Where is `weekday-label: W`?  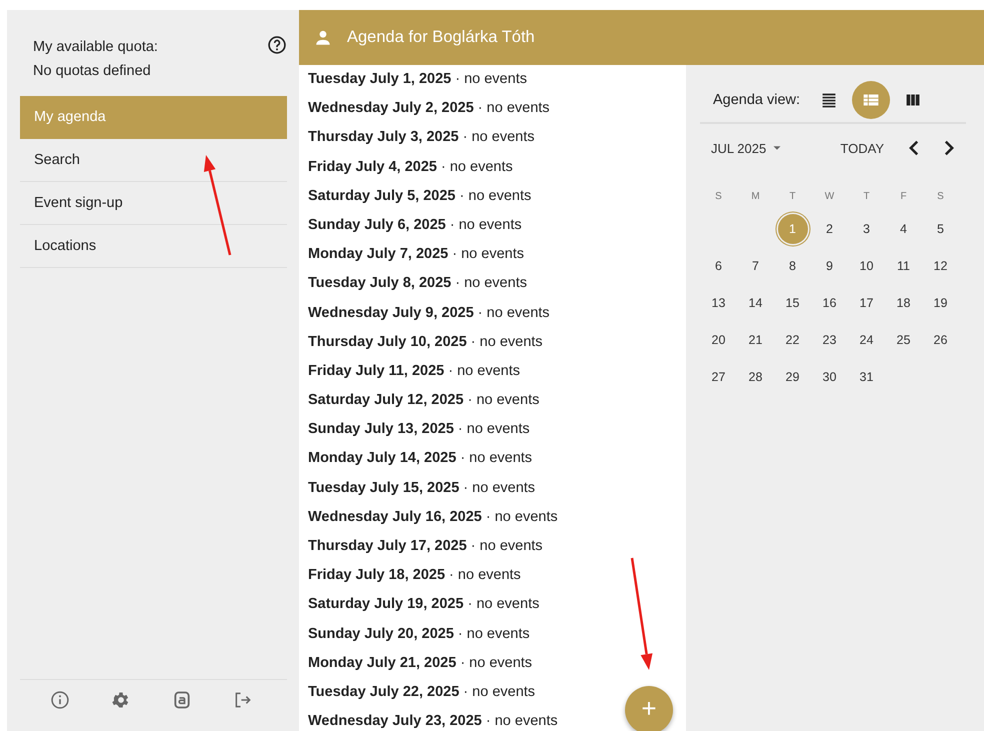 weekday-label: W is located at coordinates (830, 197).